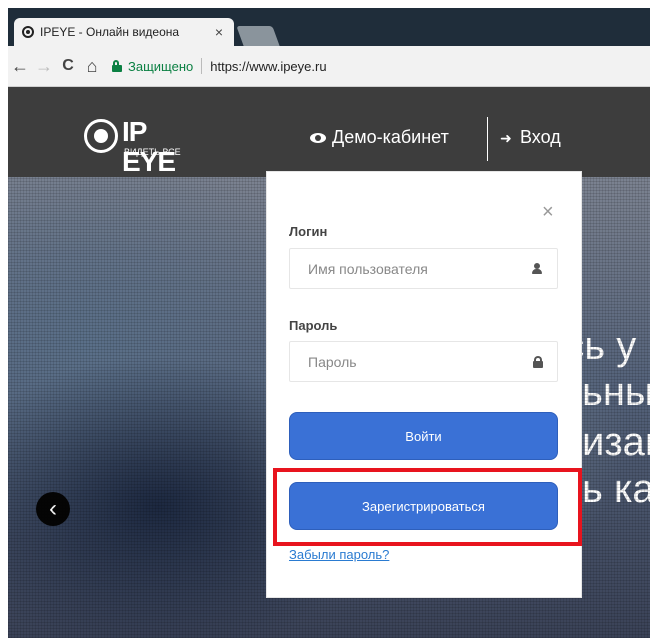 The image size is (650, 638). What do you see at coordinates (325, 23) in the screenshot?
I see `browser-tab-bar: IPEYE - Онлайн видеона ×` at bounding box center [325, 23].